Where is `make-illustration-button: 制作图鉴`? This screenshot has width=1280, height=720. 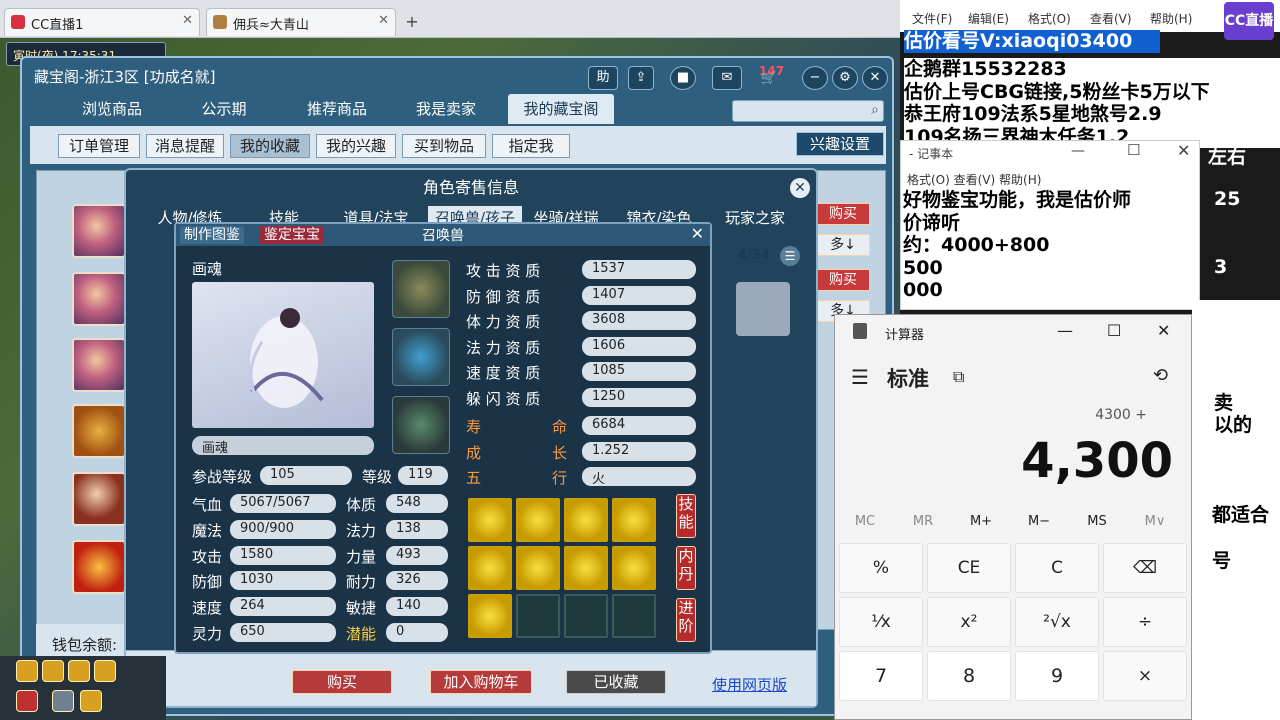
make-illustration-button: 制作图鉴 is located at coordinates (212, 235).